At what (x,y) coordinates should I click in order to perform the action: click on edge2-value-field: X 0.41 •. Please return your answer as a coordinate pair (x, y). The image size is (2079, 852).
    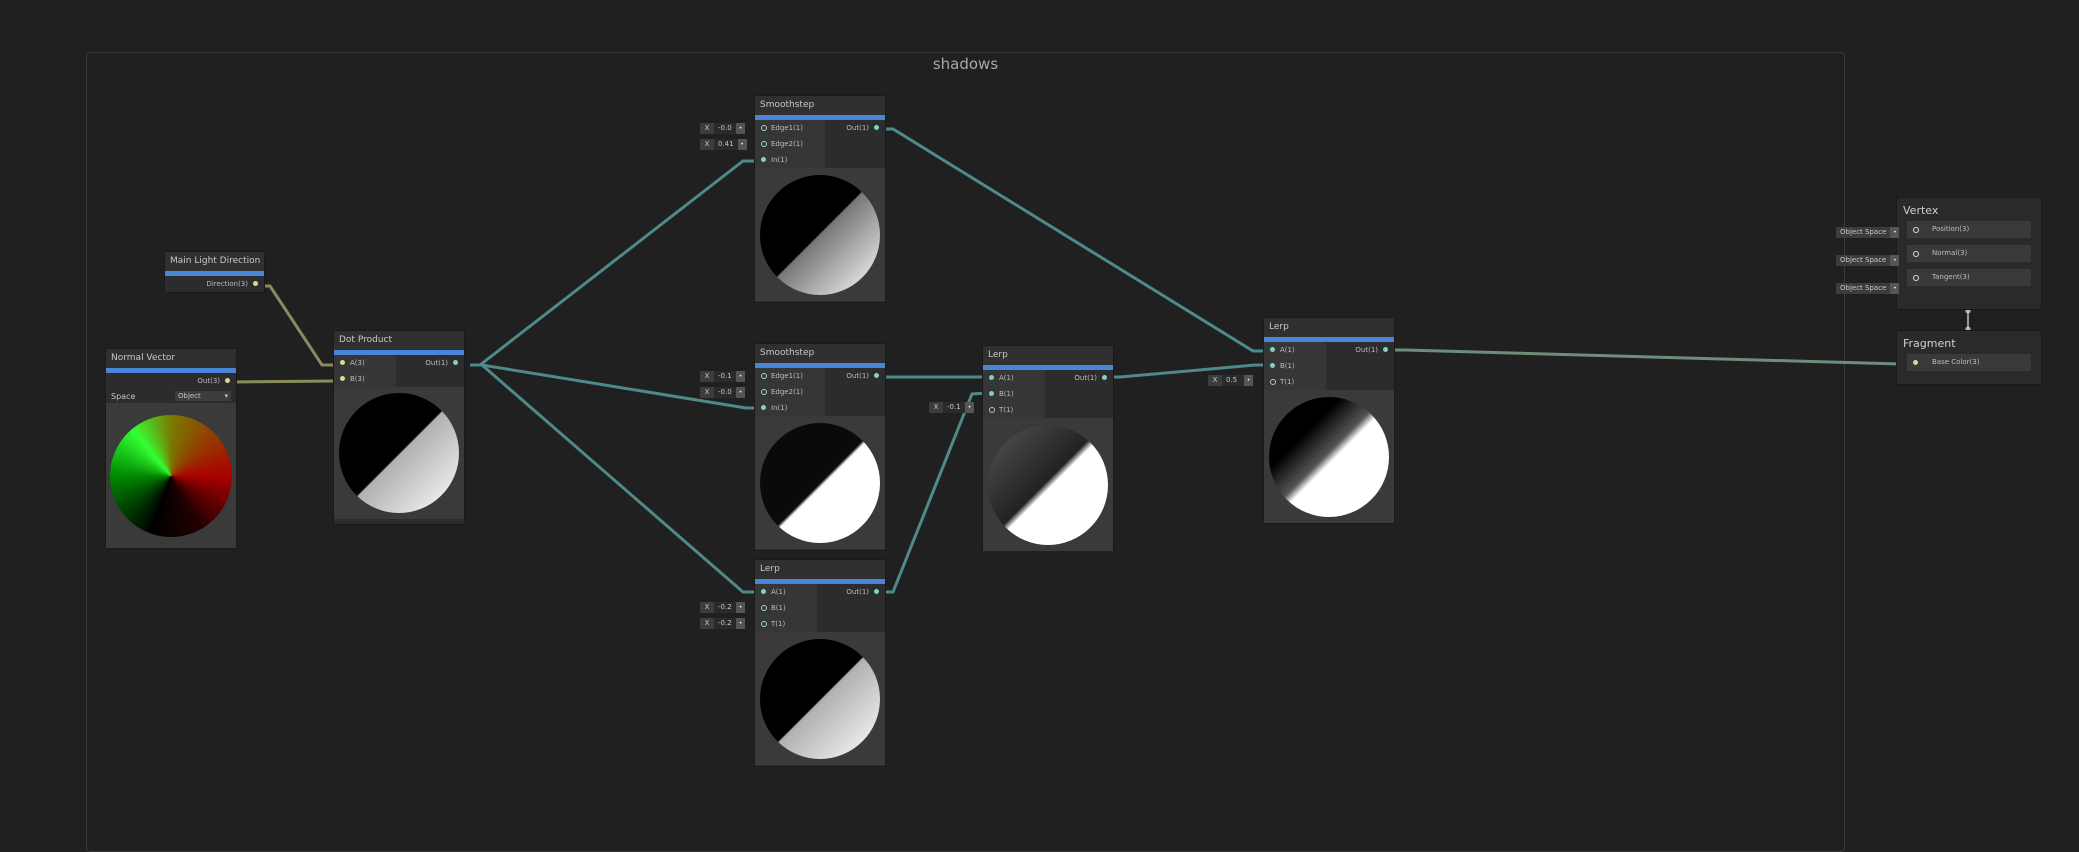
    Looking at the image, I should click on (723, 144).